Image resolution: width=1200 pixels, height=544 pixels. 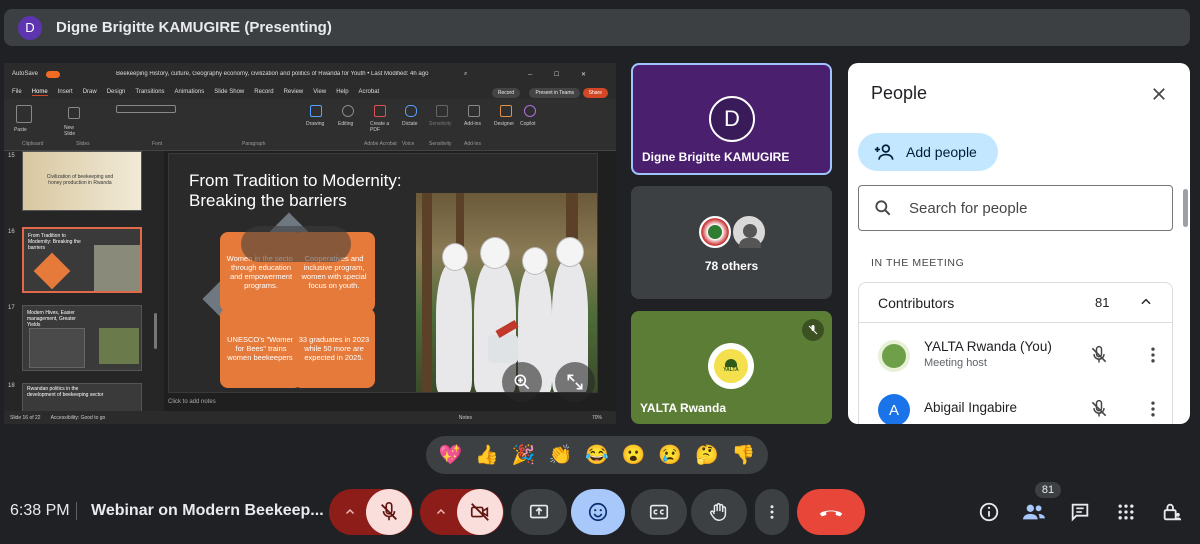 I want to click on activities-button, so click(x=1126, y=512).